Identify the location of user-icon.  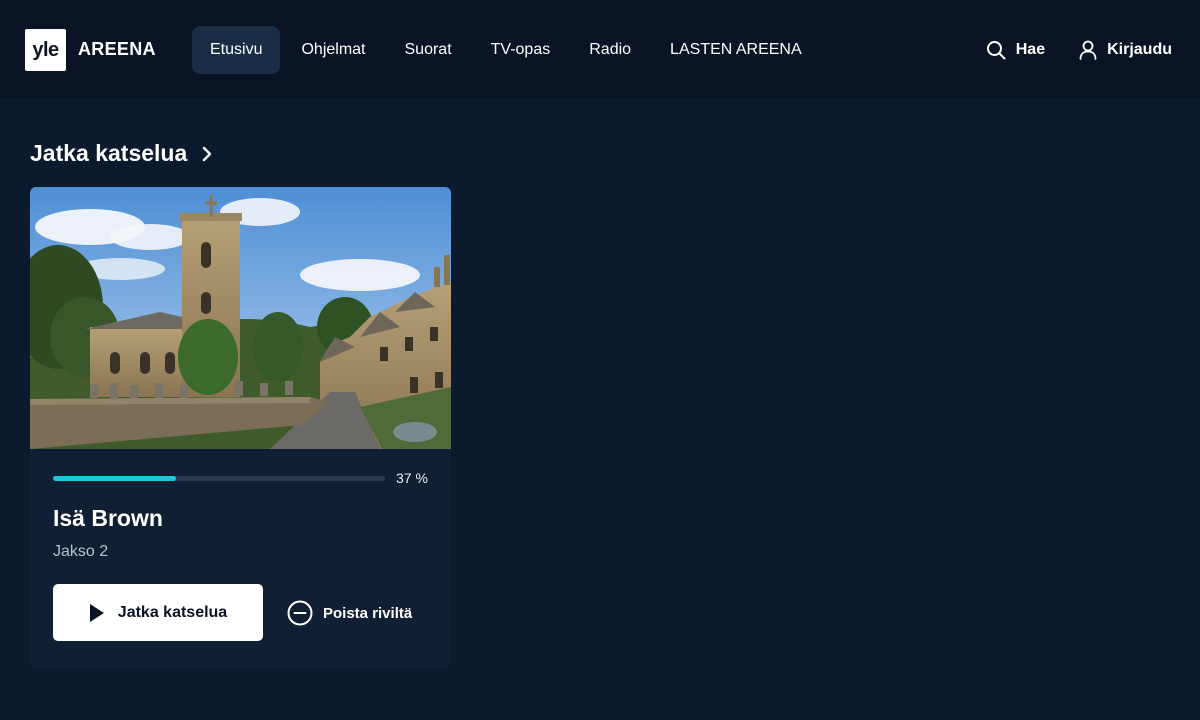
(1088, 50).